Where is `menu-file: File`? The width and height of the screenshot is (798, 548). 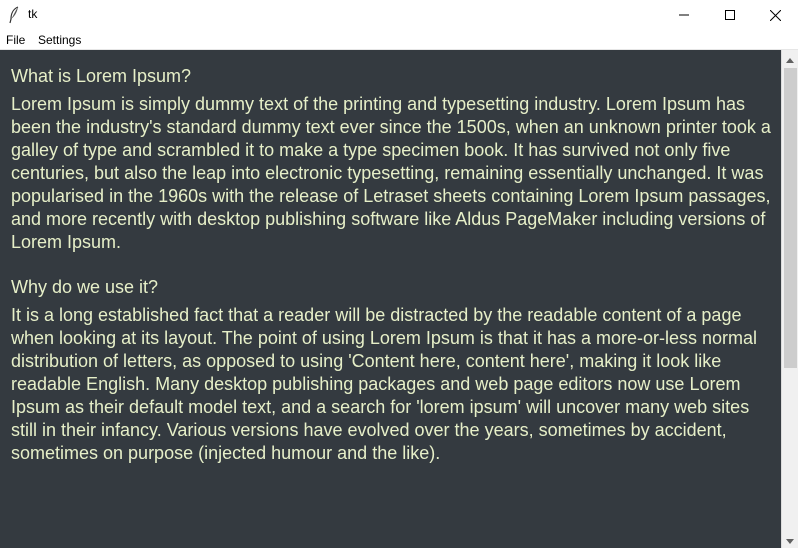
menu-file: File is located at coordinates (15, 40).